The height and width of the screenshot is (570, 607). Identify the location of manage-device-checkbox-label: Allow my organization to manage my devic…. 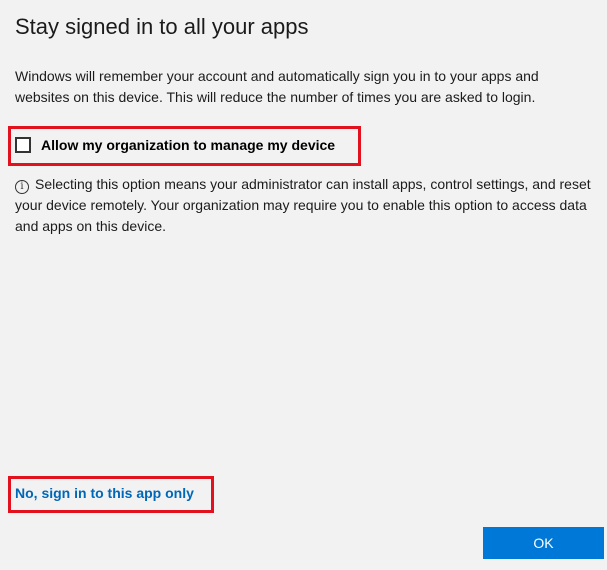
(188, 145).